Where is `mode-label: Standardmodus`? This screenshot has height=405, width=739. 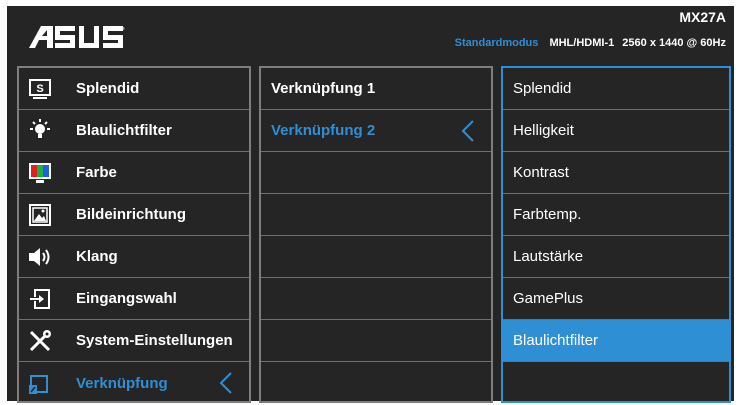
mode-label: Standardmodus is located at coordinates (496, 43).